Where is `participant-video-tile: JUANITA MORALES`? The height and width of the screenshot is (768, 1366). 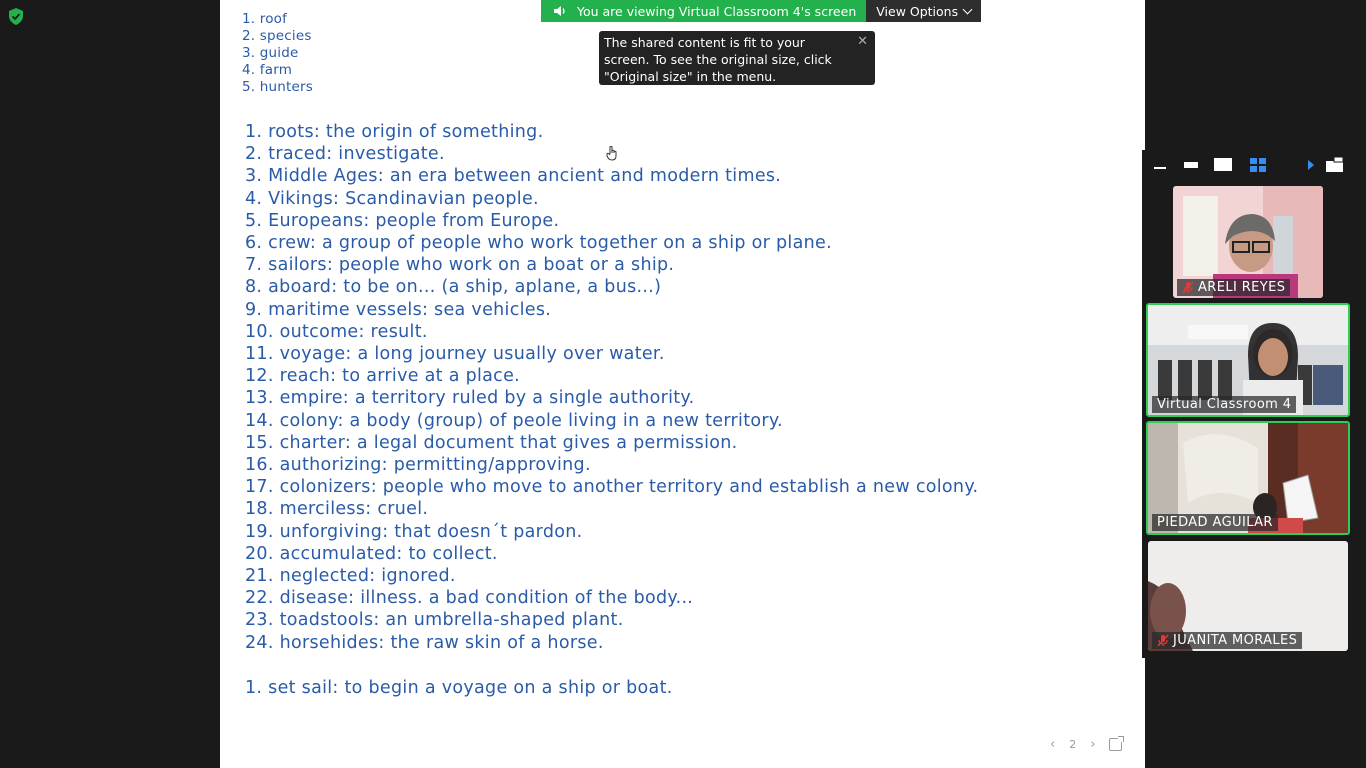 participant-video-tile: JUANITA MORALES is located at coordinates (1248, 596).